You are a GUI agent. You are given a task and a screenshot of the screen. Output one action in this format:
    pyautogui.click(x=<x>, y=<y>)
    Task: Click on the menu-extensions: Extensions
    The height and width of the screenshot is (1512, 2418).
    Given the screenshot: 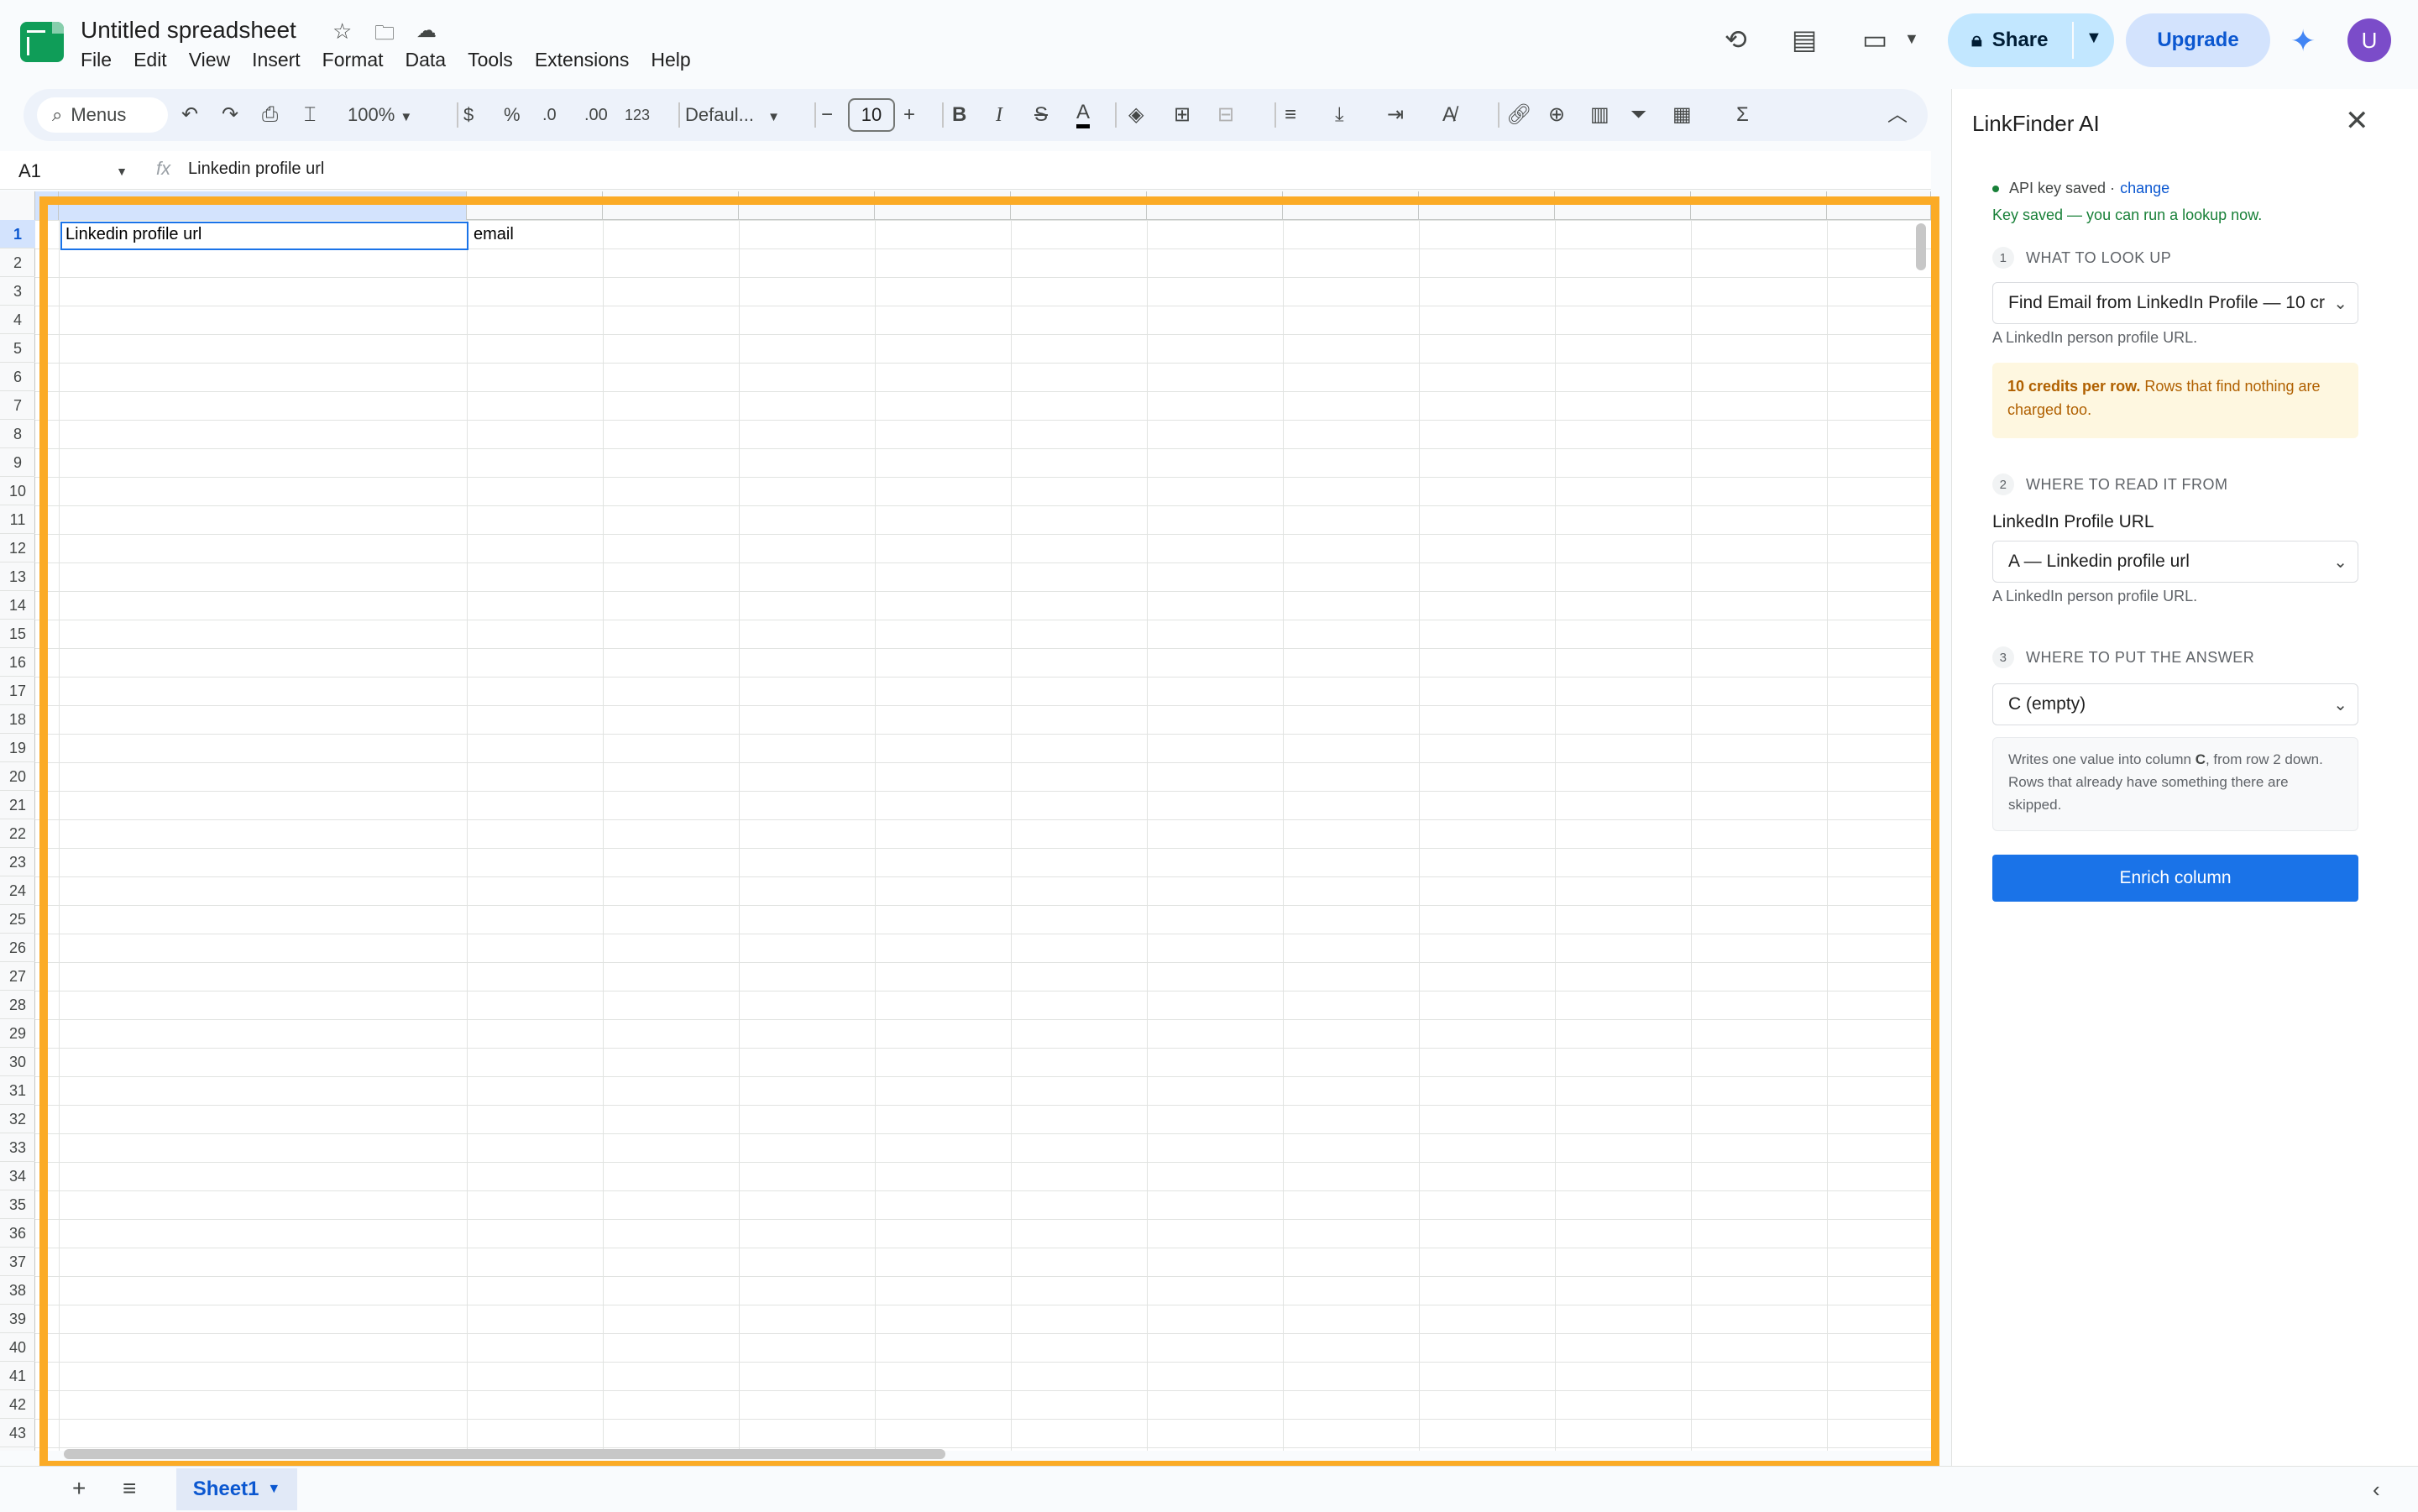 What is the action you would take?
    pyautogui.click(x=582, y=60)
    